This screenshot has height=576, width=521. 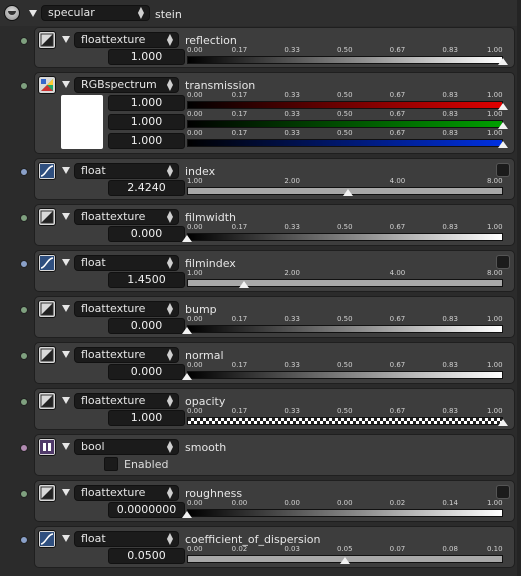 What do you see at coordinates (519, 288) in the screenshot?
I see `scrollbar` at bounding box center [519, 288].